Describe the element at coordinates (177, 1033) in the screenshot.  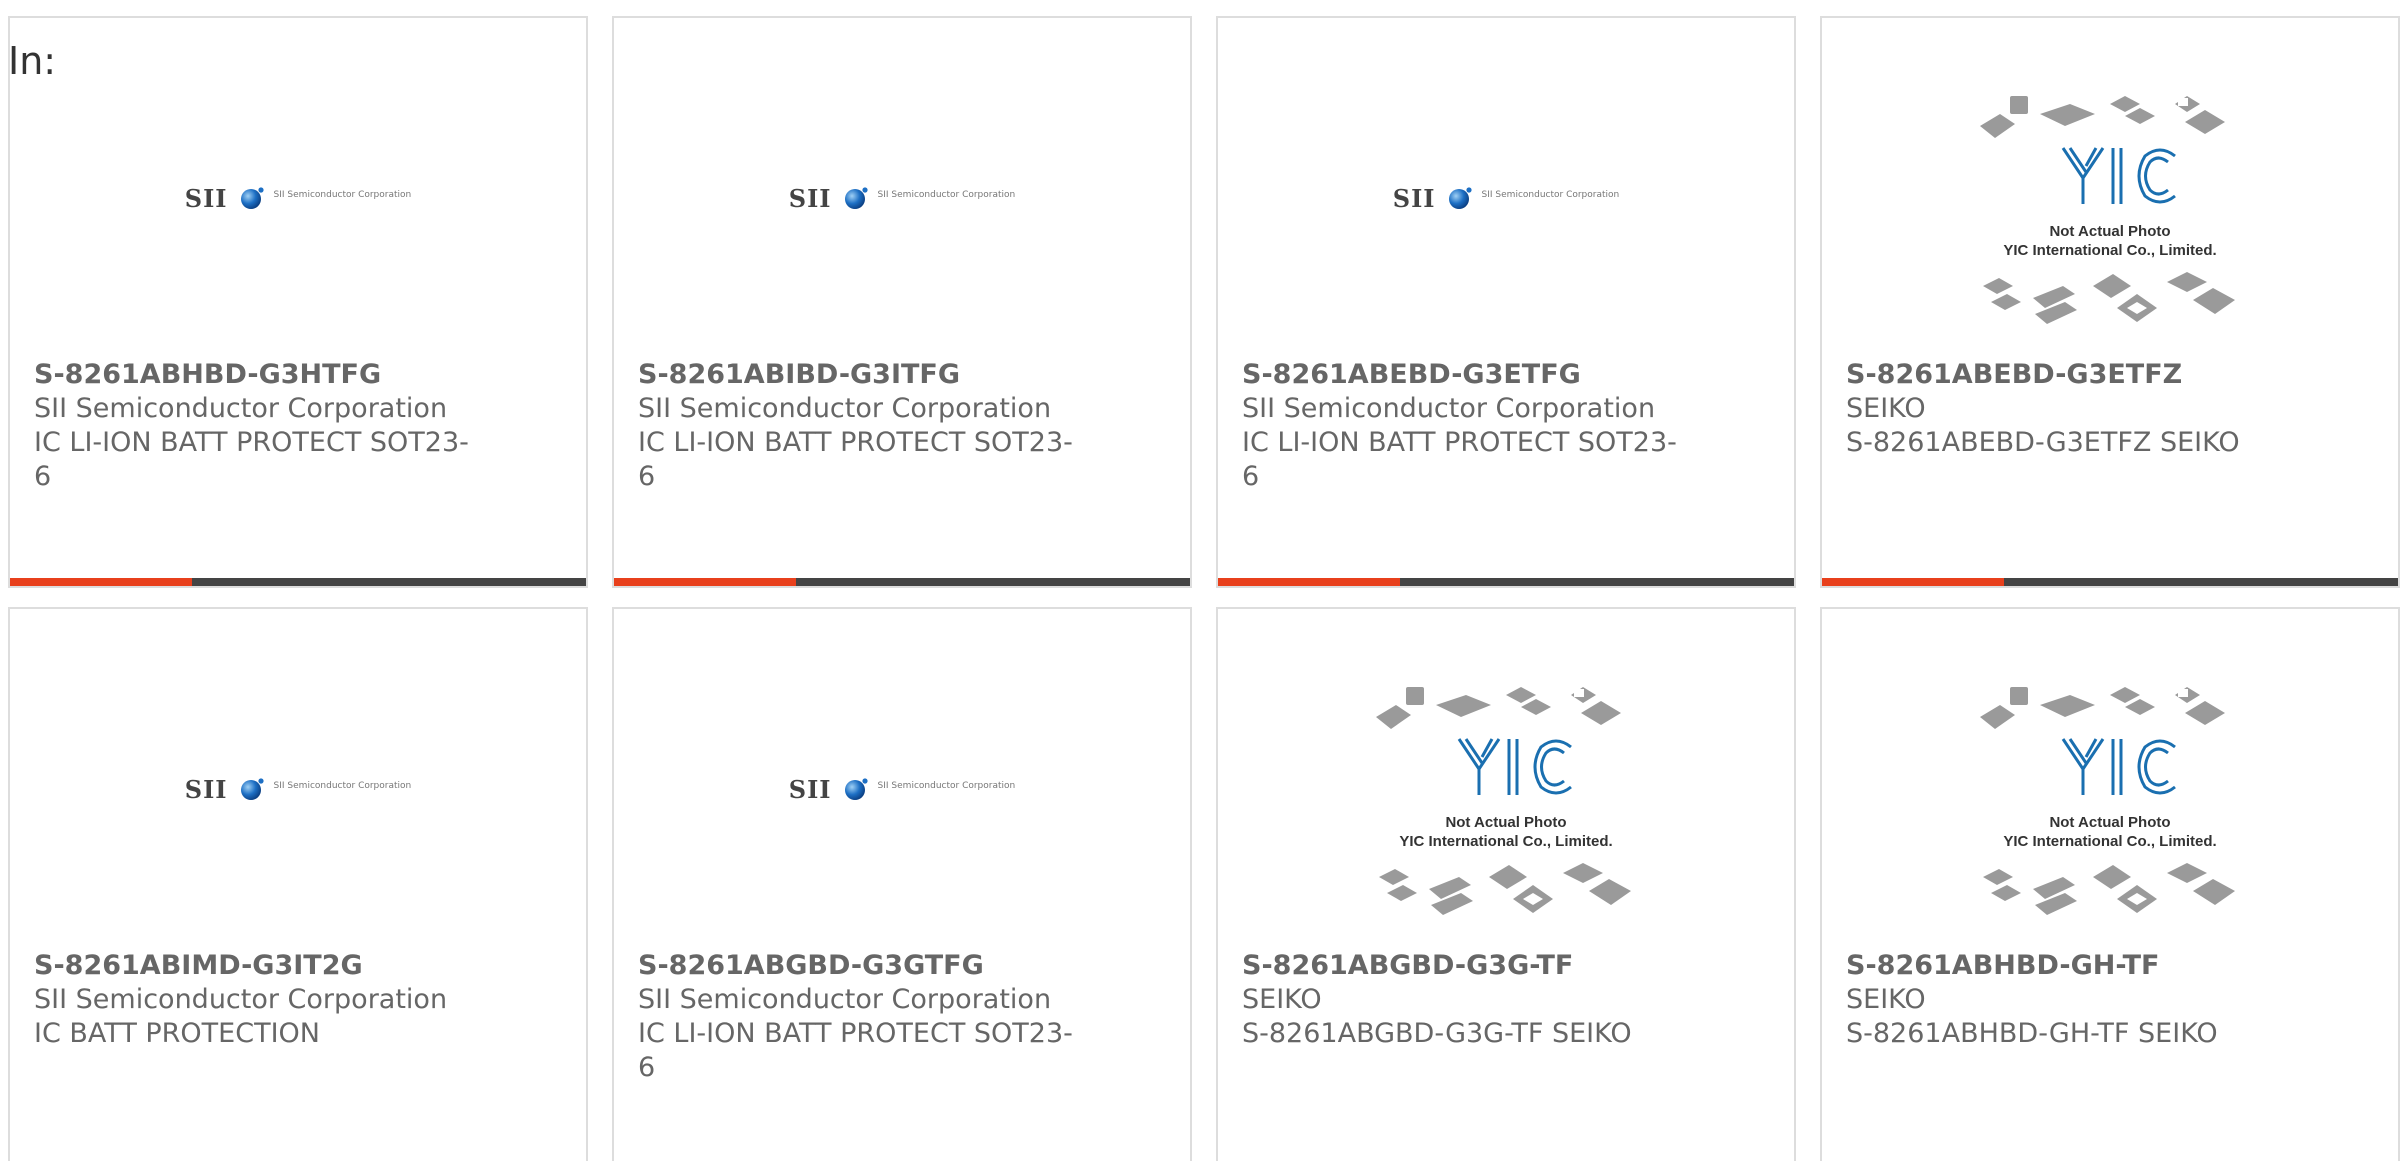
I see `description: IC BATT PROTECTION` at that location.